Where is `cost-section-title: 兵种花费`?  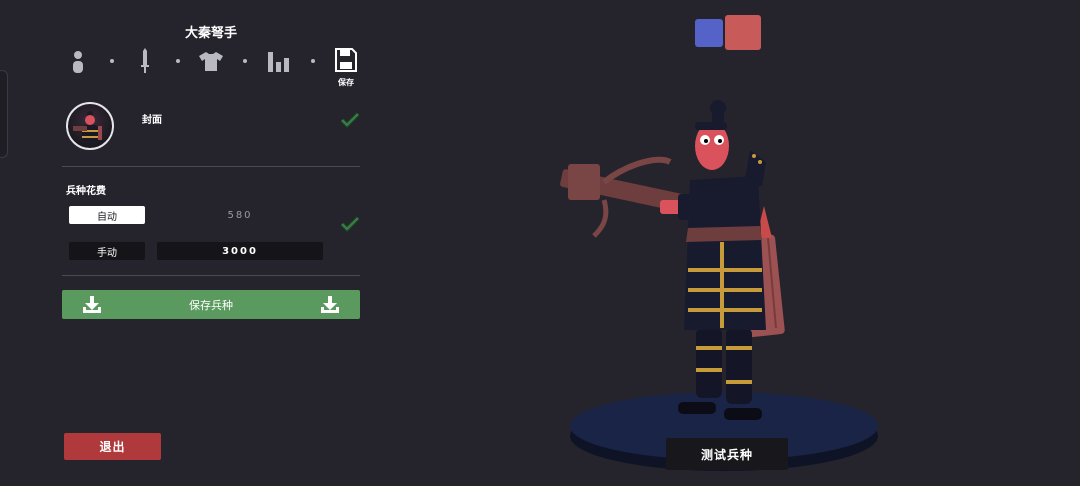
cost-section-title: 兵种花费 is located at coordinates (86, 191).